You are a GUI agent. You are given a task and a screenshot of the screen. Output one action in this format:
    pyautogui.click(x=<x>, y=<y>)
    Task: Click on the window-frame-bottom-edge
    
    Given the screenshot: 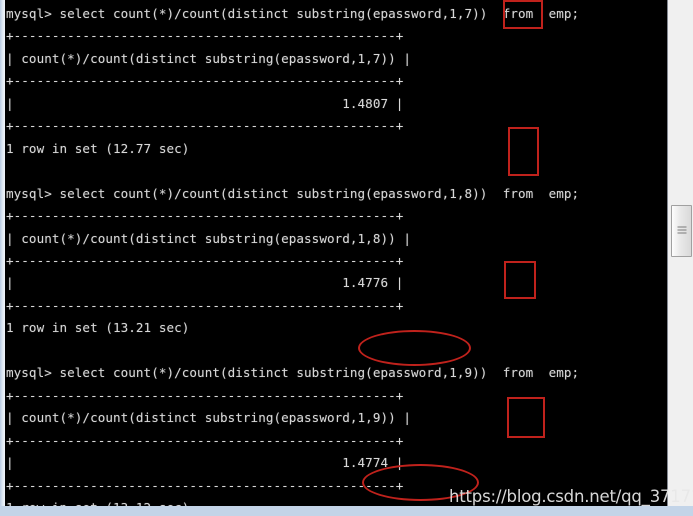 What is the action you would take?
    pyautogui.click(x=346, y=511)
    